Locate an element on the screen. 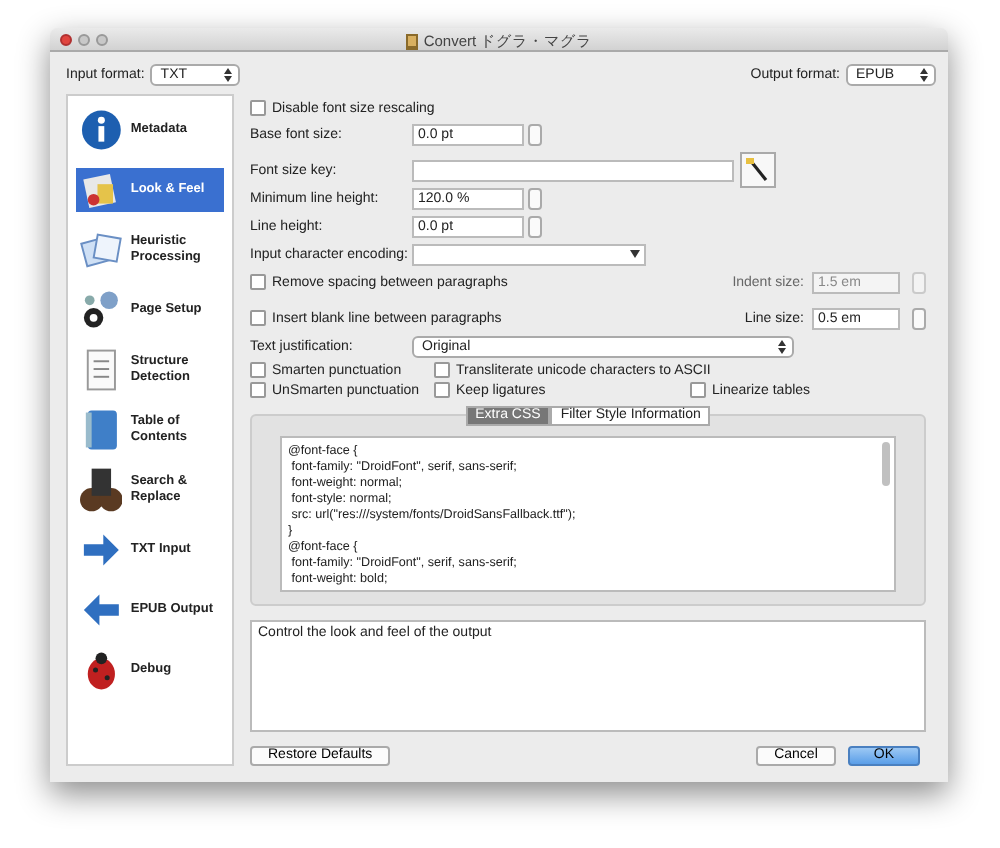  magic-wand-icon is located at coordinates (758, 170).